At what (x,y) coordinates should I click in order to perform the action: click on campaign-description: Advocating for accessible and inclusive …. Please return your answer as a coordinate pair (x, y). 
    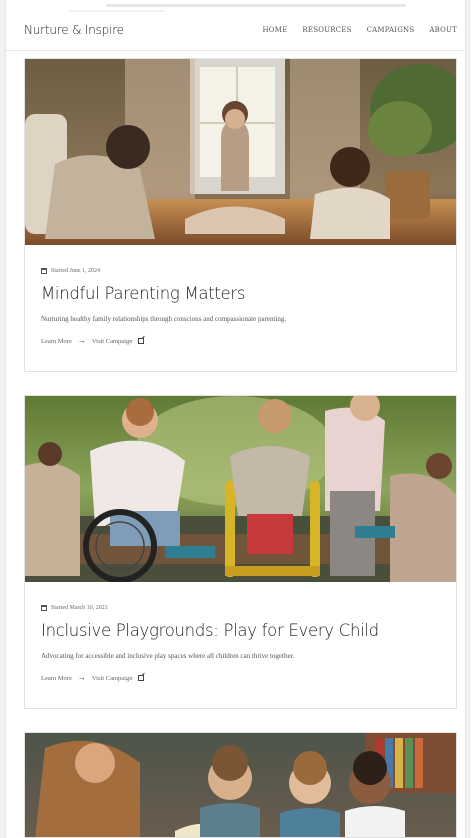
    Looking at the image, I should click on (168, 656).